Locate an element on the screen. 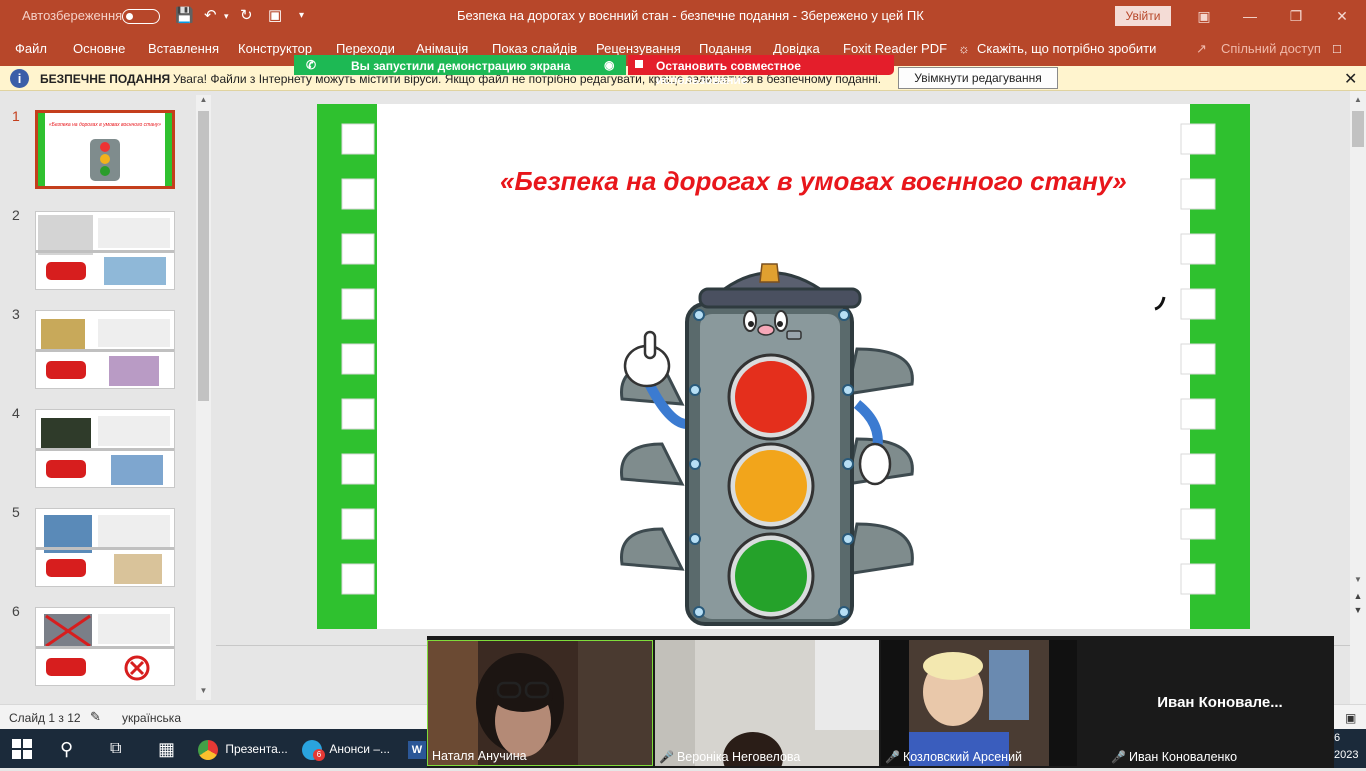 This screenshot has height=771, width=1366. autosave-toggle is located at coordinates (141, 16).